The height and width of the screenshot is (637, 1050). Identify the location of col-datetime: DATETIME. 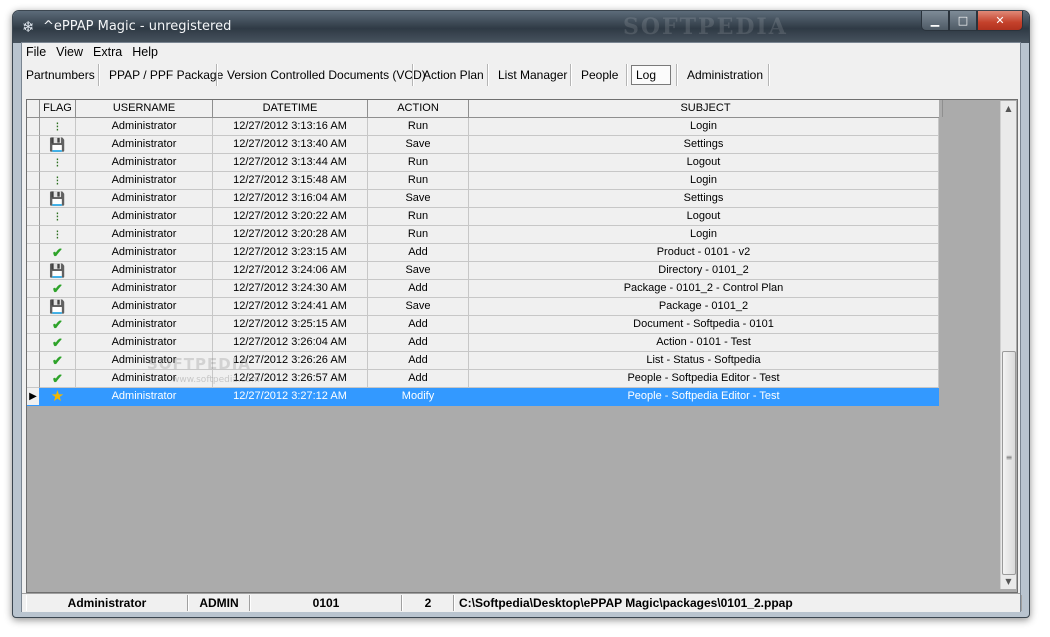
(290, 108).